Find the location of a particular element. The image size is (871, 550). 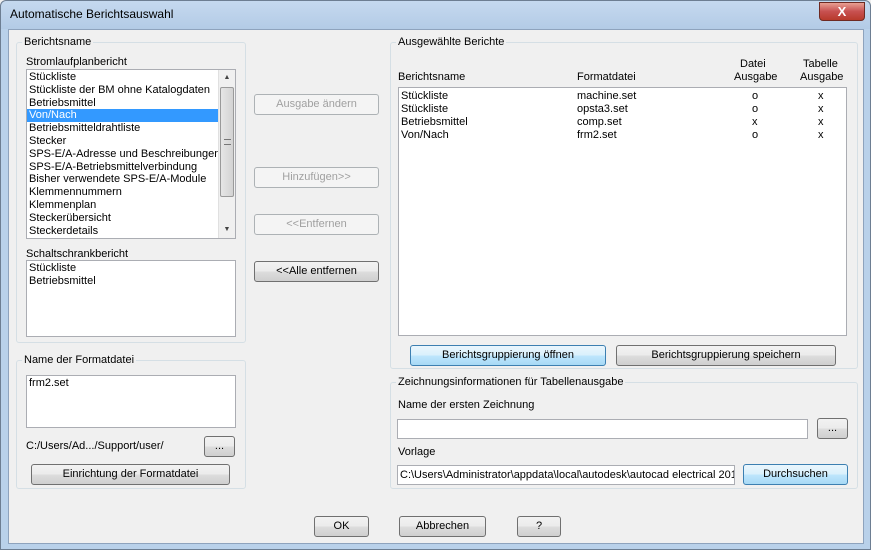

stromlauf-list-item: SPS-E/A-Betriebsmittelverbindung is located at coordinates (122, 167).